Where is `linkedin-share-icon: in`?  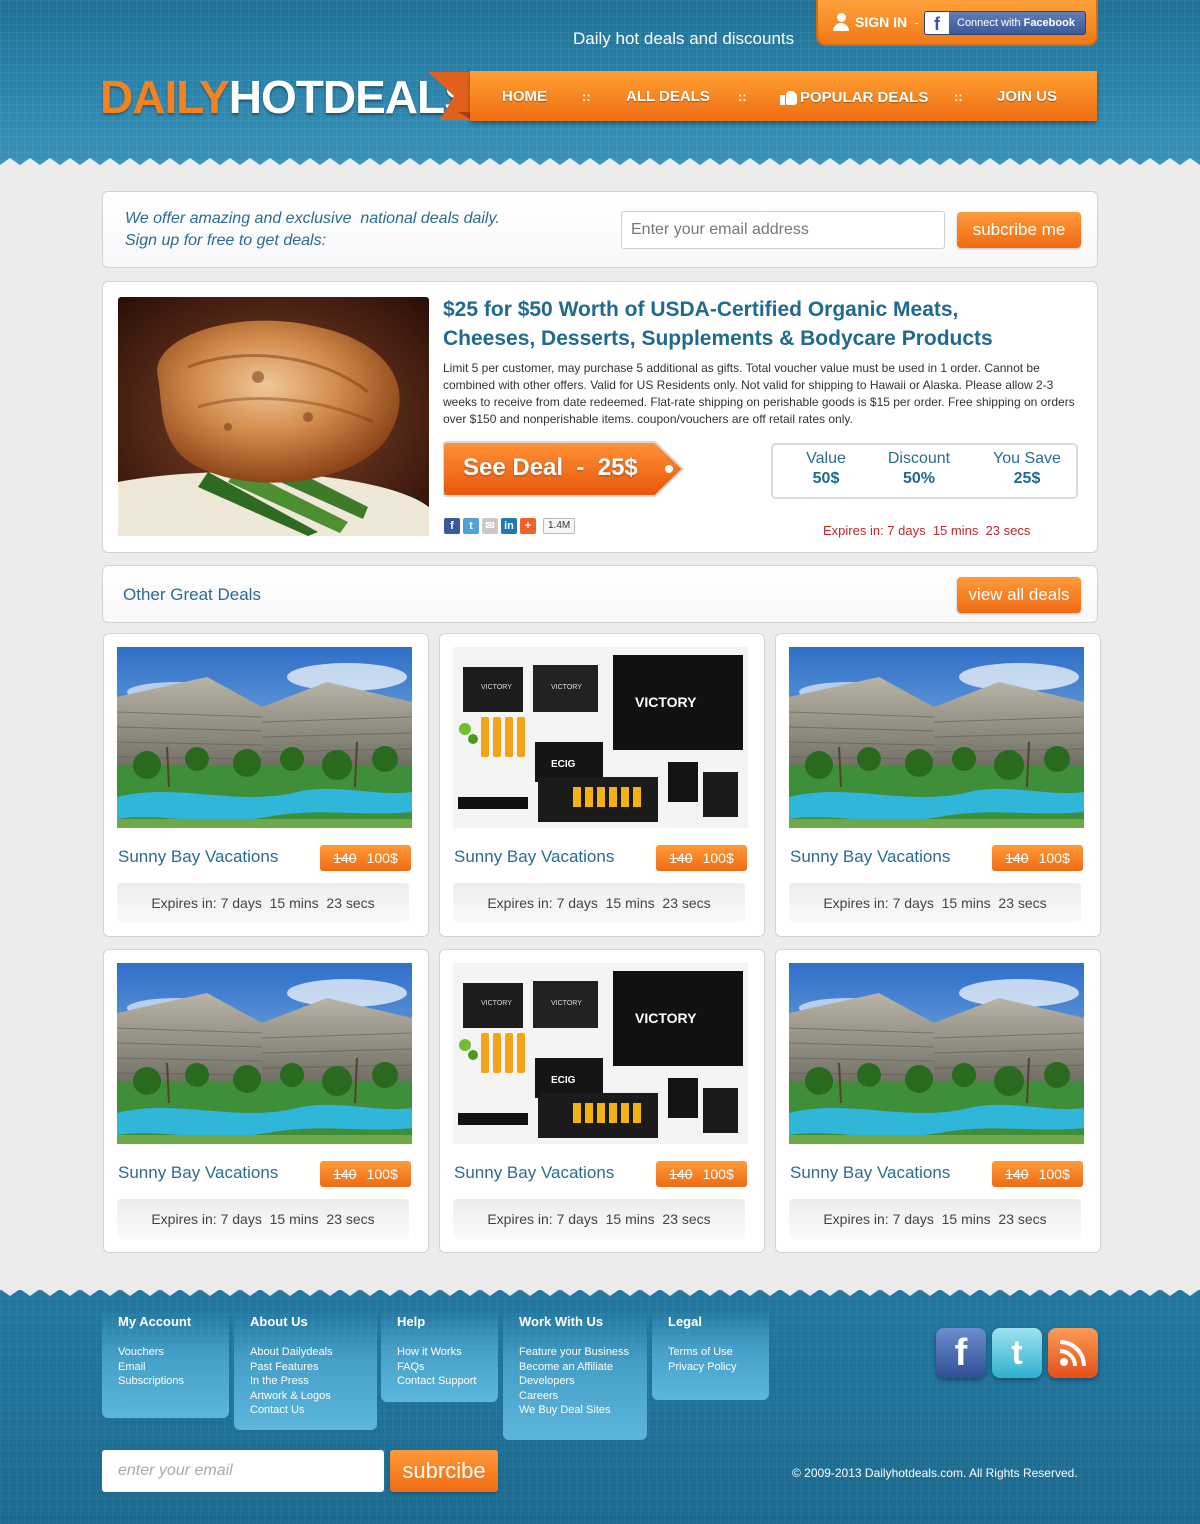
linkedin-share-icon: in is located at coordinates (509, 526).